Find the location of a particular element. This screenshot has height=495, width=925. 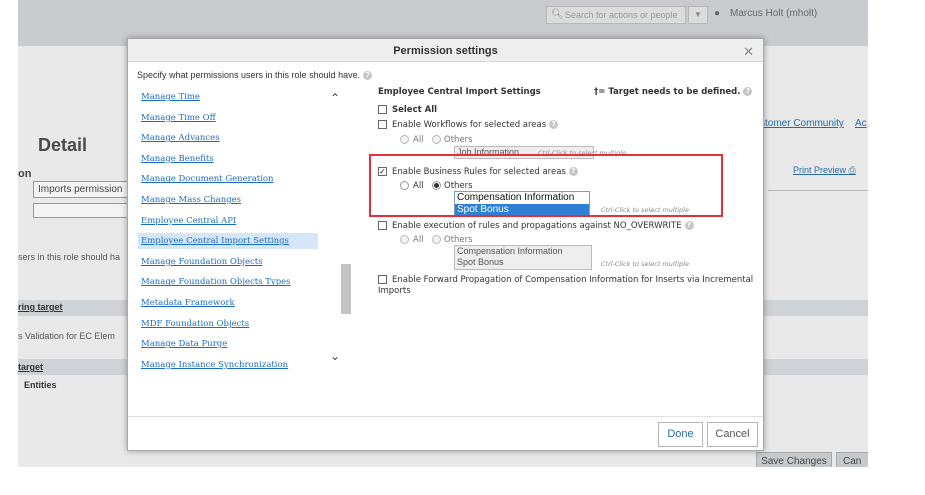

close-icon: ✕ is located at coordinates (748, 52).